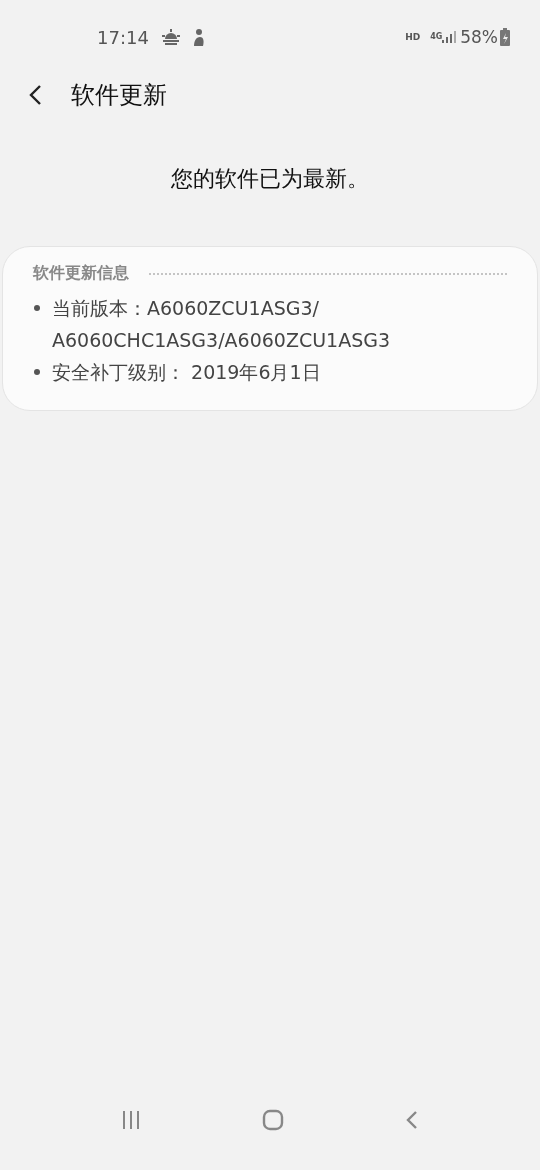 This screenshot has height=1170, width=540. Describe the element at coordinates (119, 95) in the screenshot. I see `page-title: 软件更新` at that location.